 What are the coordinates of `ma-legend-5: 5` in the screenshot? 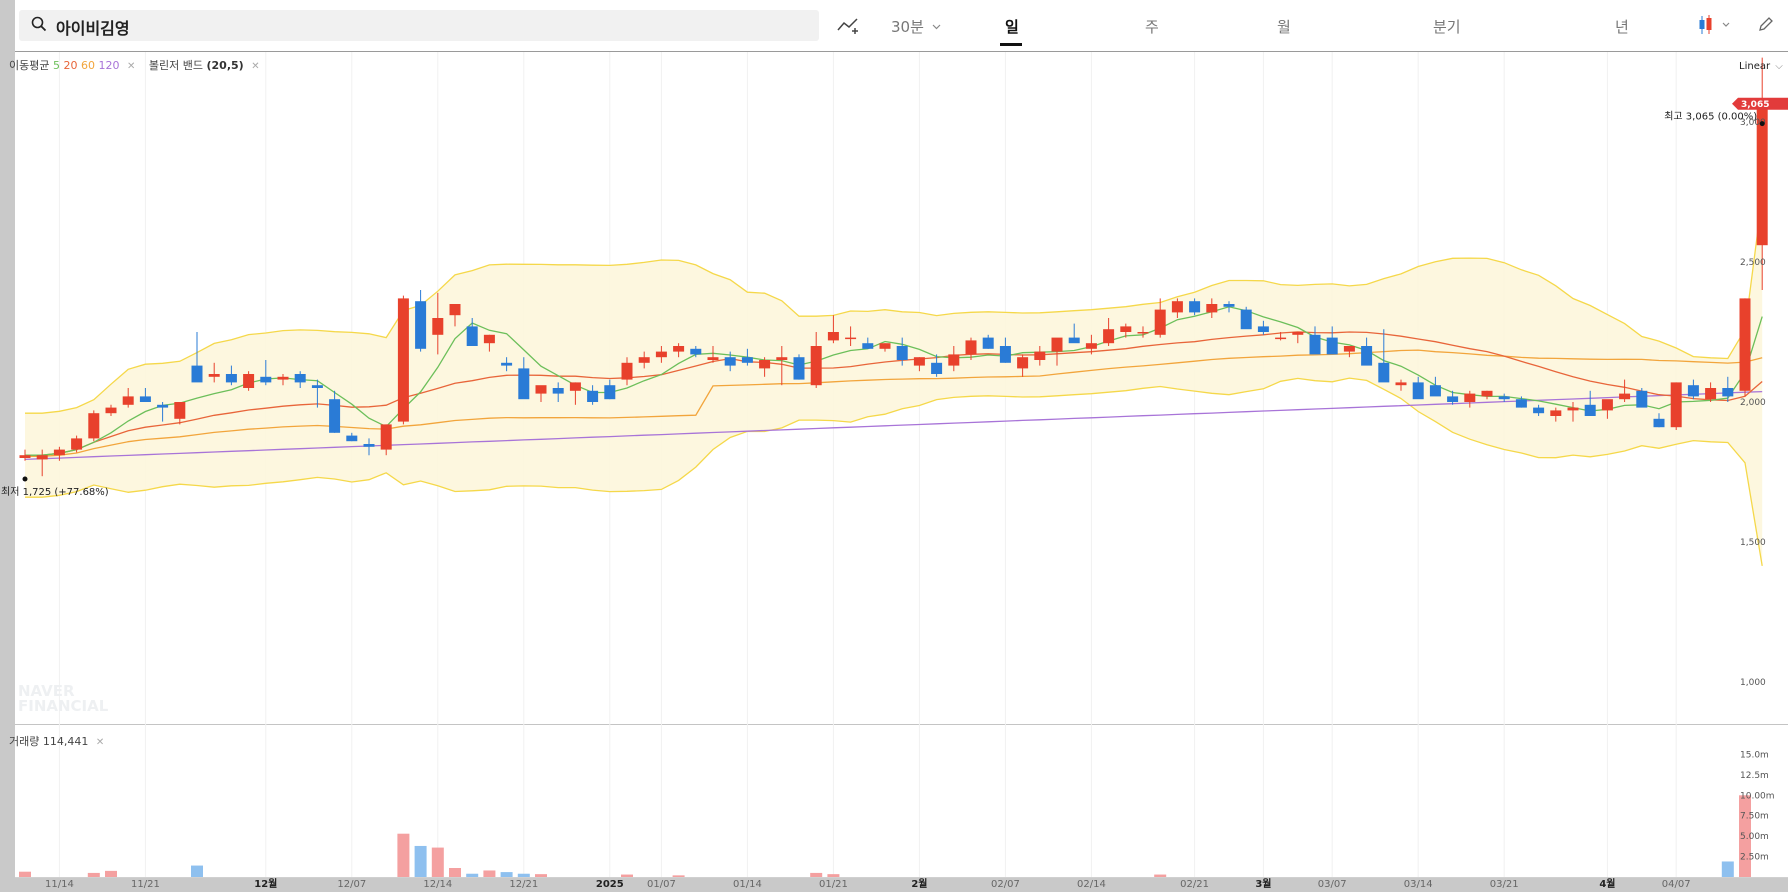 It's located at (56, 65).